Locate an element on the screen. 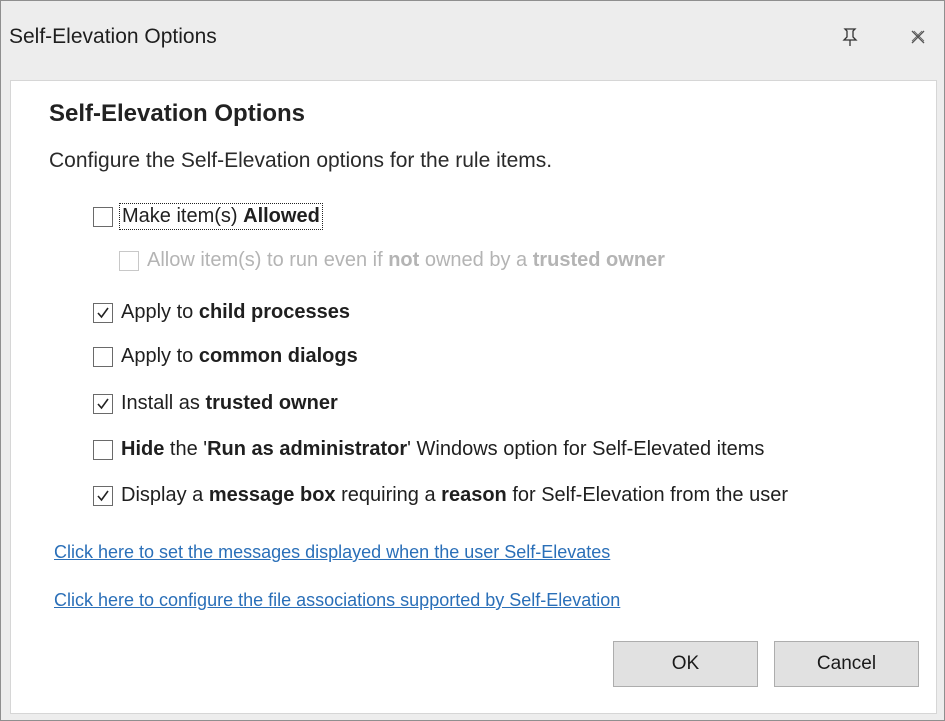 The width and height of the screenshot is (945, 721). option-apply-child-processes: Apply to child processes is located at coordinates (221, 312).